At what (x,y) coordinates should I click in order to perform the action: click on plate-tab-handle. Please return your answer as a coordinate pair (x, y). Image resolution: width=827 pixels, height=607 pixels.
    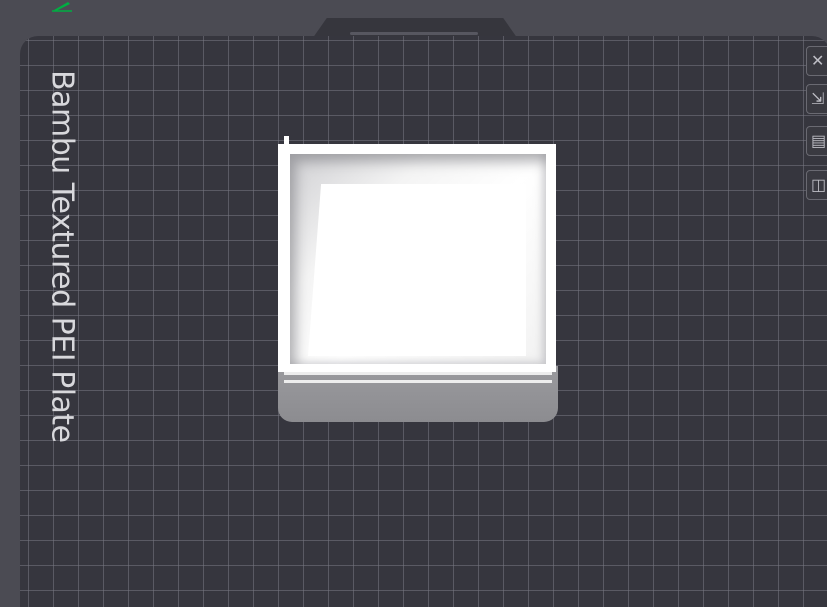
    Looking at the image, I should click on (414, 33).